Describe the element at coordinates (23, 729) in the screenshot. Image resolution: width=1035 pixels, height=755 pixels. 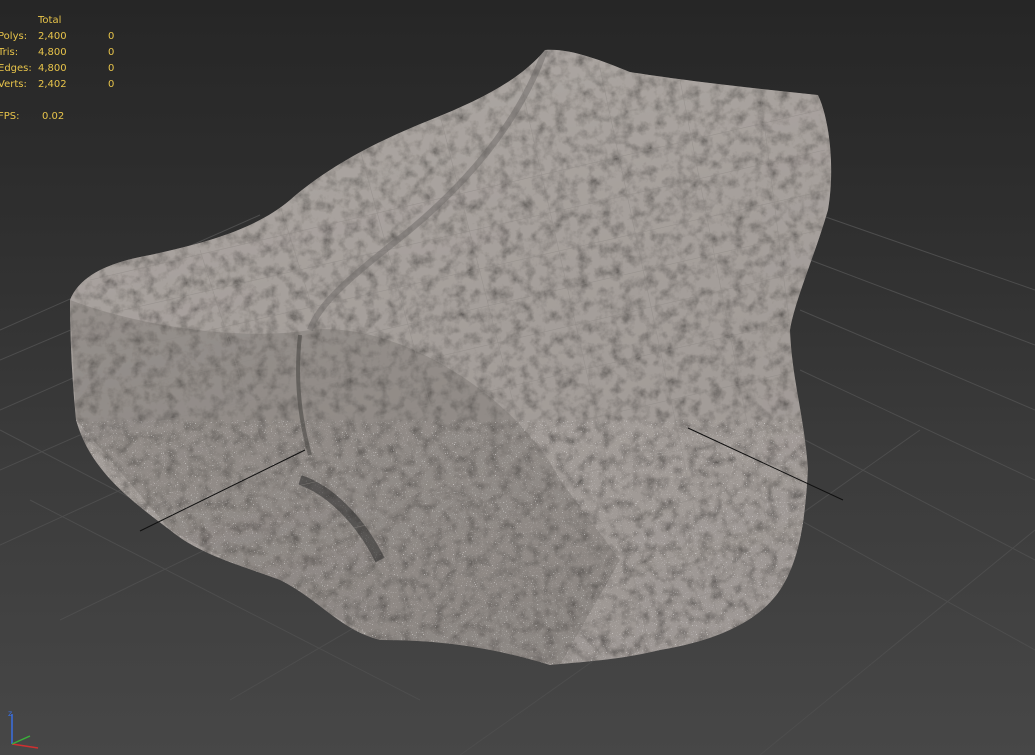
I see `axis-gizmo-icon: z` at that location.